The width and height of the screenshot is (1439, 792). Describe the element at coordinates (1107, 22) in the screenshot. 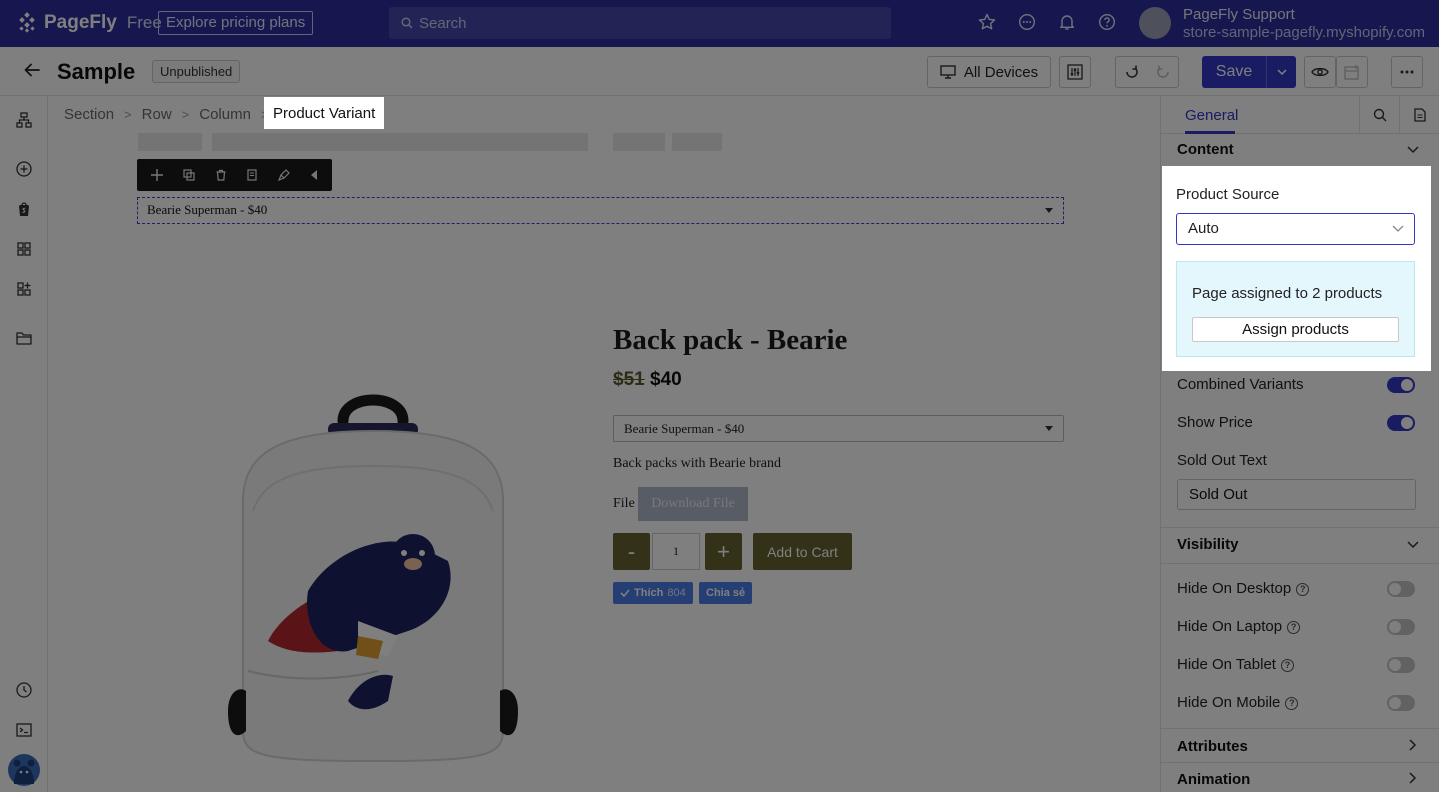

I see `help-icon` at that location.